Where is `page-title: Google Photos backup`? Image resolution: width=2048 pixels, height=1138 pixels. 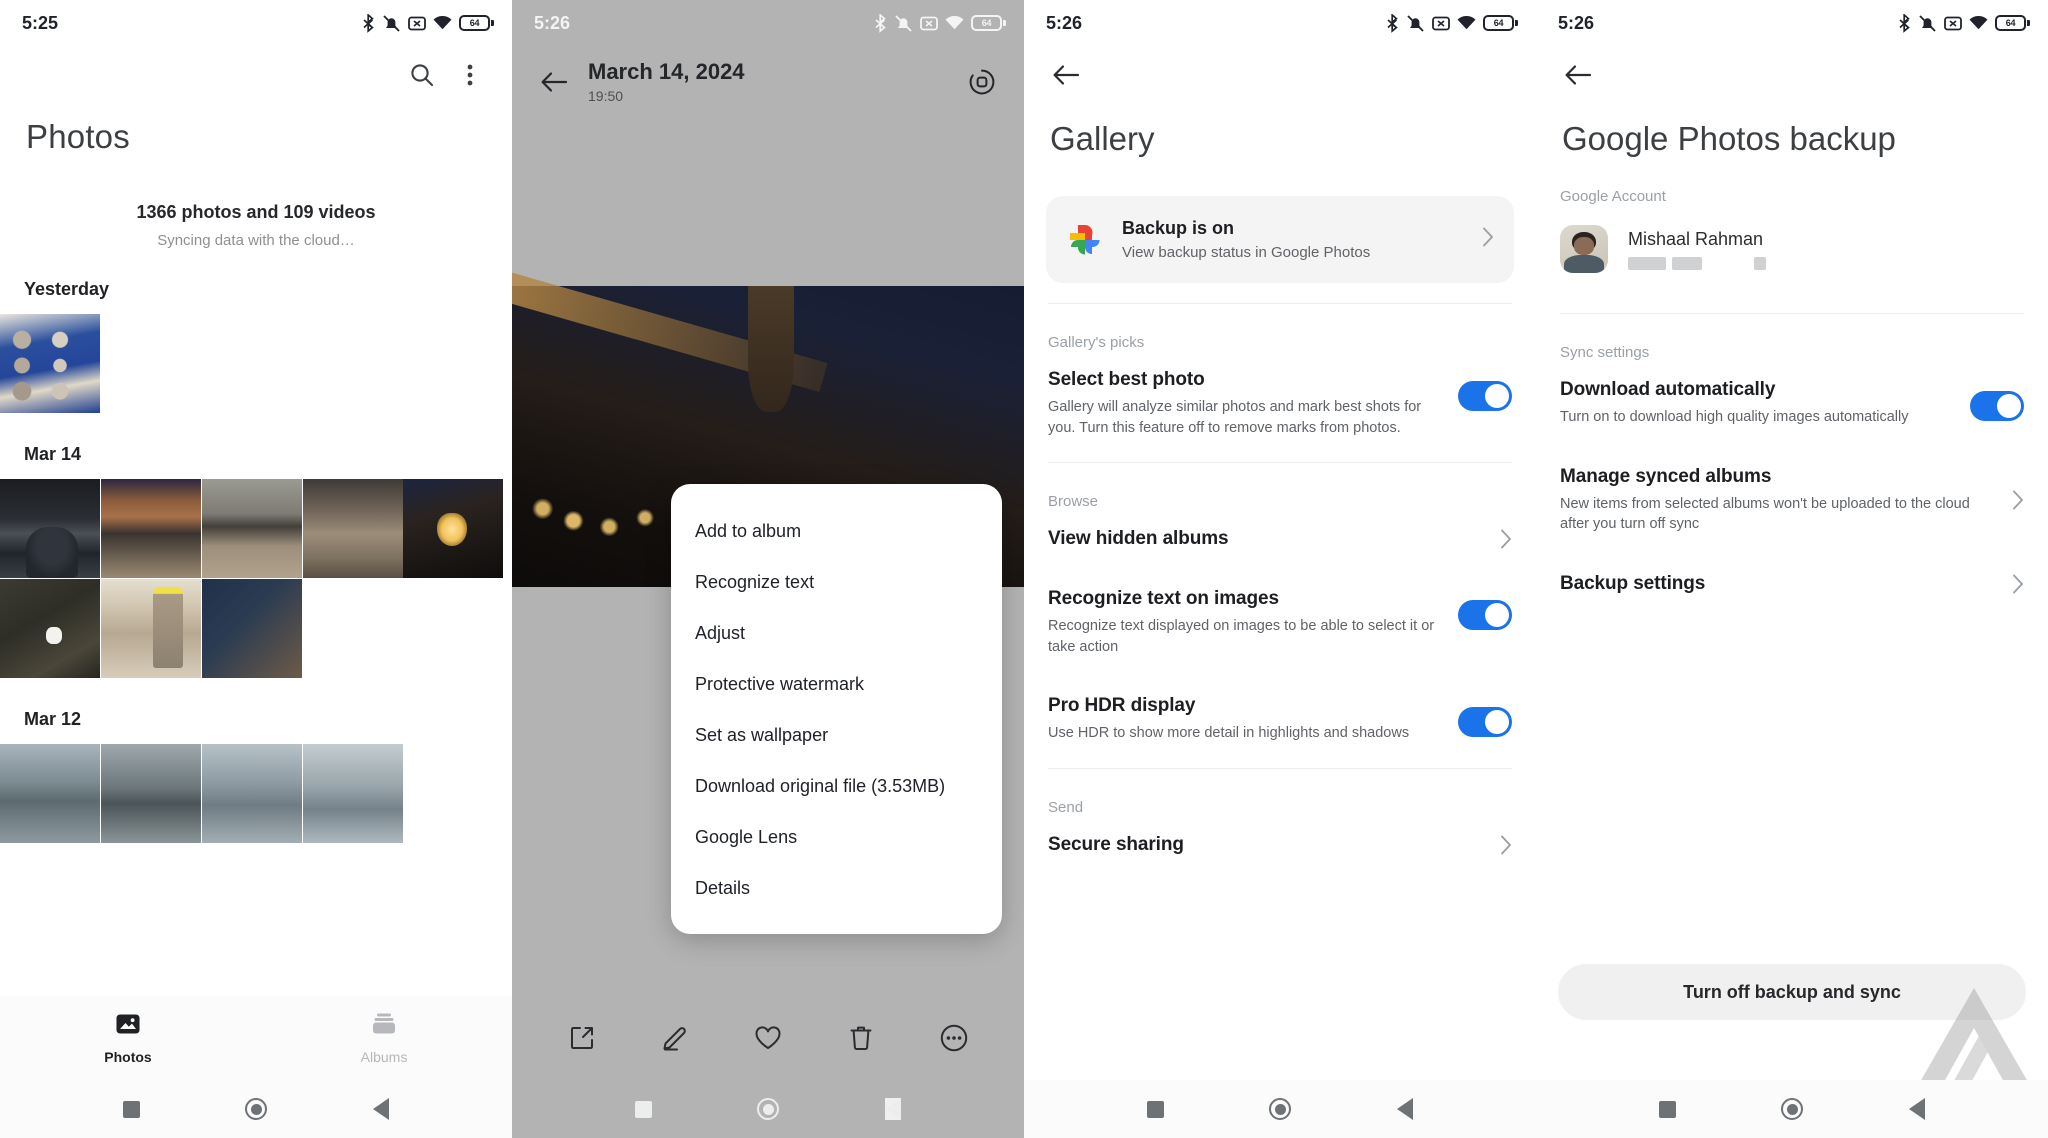 page-title: Google Photos backup is located at coordinates (1729, 138).